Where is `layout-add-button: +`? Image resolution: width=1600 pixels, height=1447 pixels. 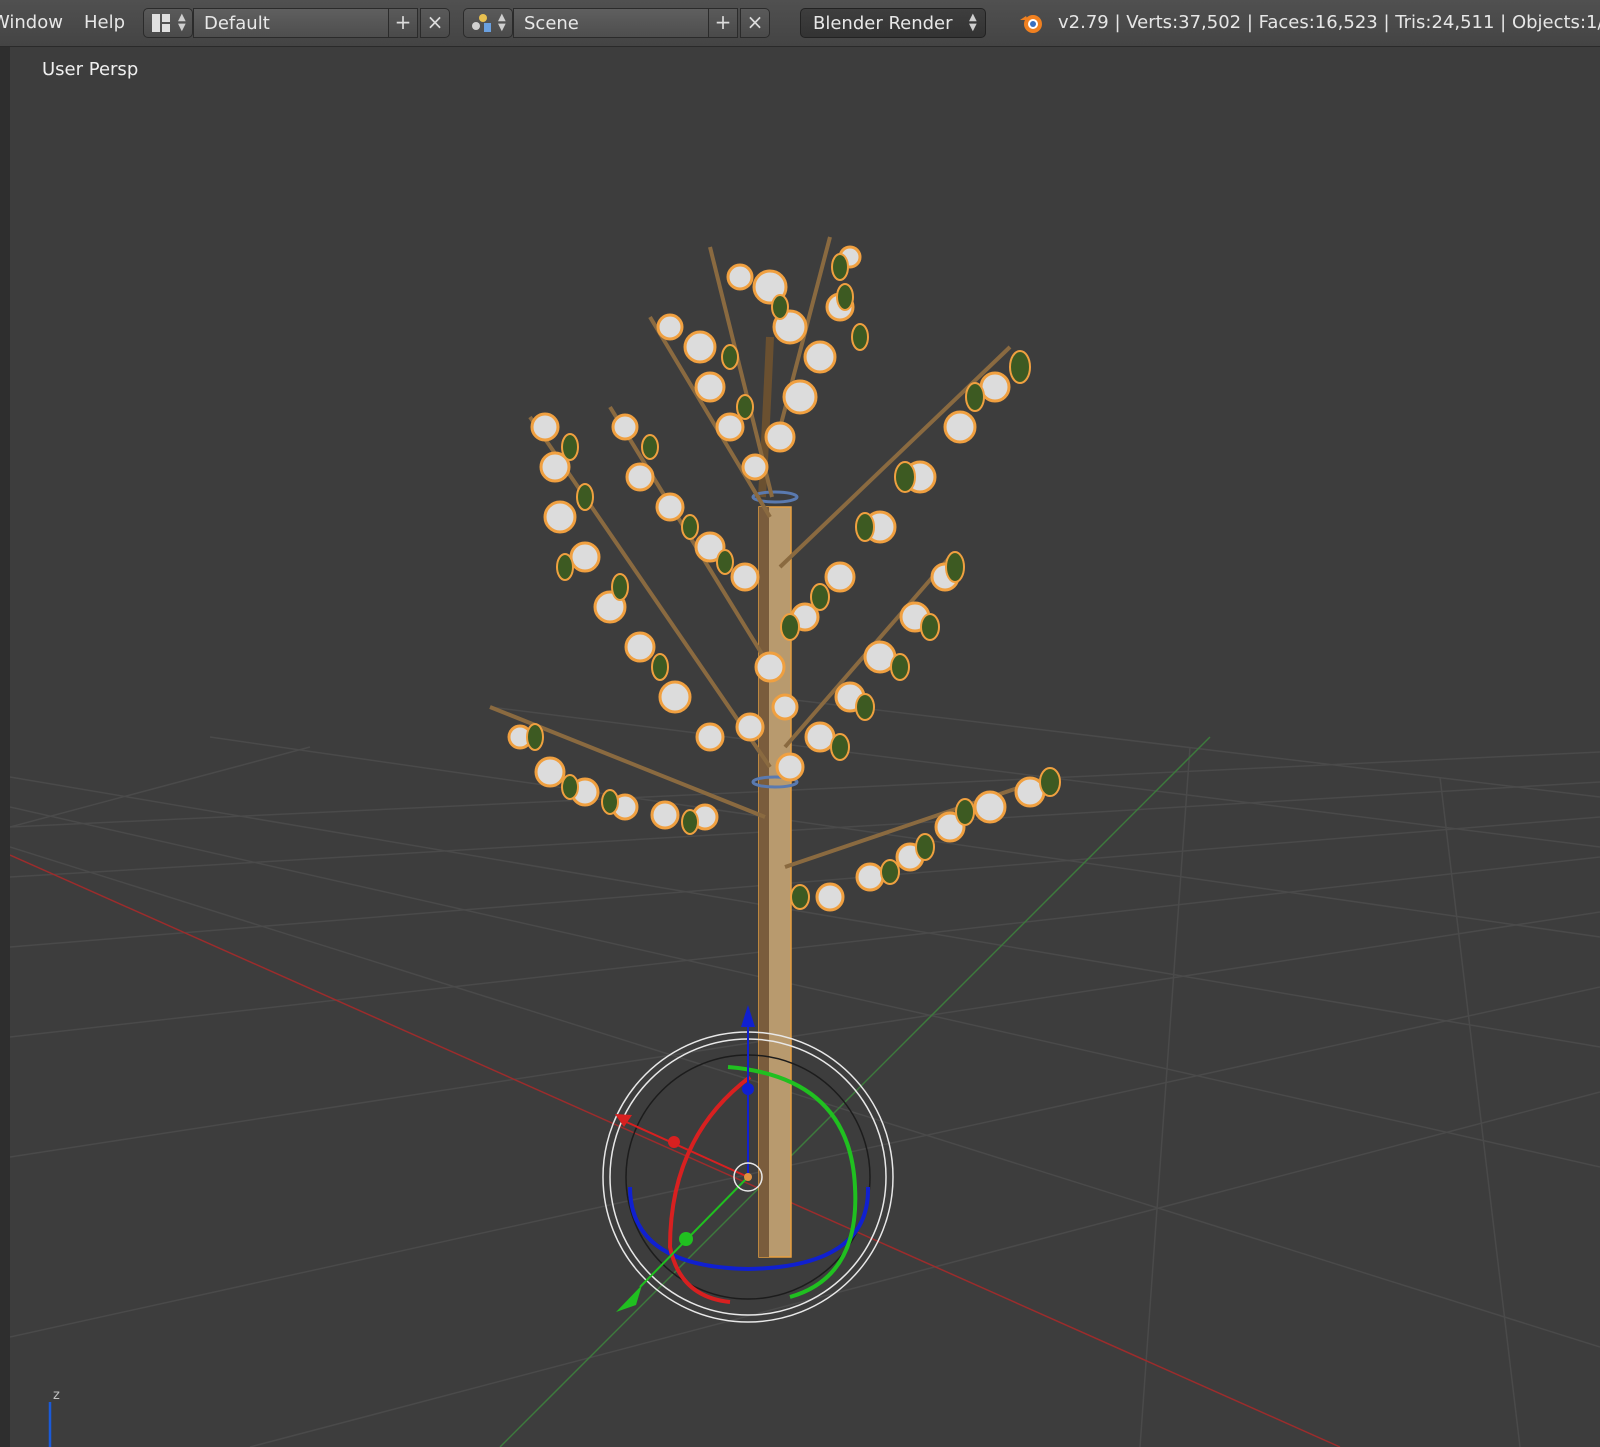
layout-add-button: + is located at coordinates (403, 23).